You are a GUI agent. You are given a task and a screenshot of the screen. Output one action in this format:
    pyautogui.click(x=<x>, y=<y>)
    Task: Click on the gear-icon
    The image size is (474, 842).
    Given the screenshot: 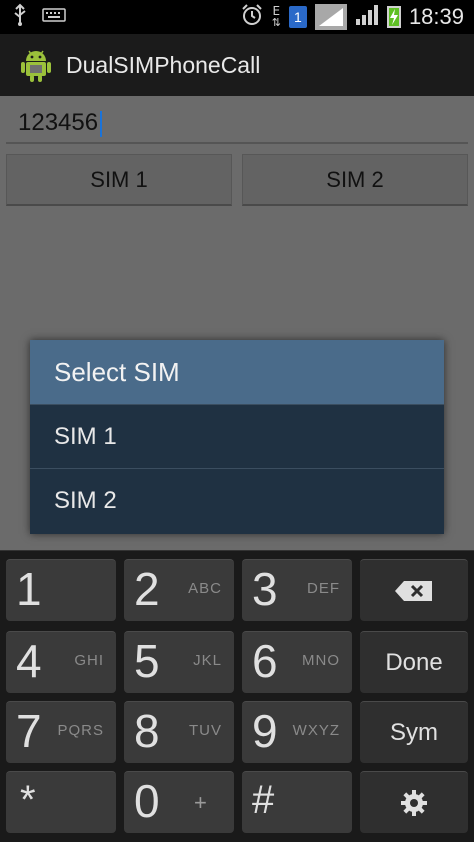 What is the action you would take?
    pyautogui.click(x=414, y=802)
    